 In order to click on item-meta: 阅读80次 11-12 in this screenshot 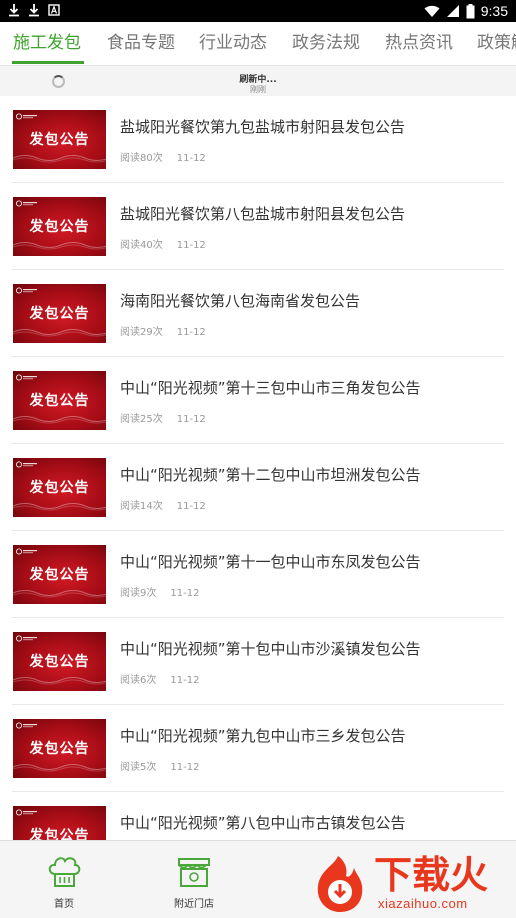, I will do `click(163, 156)`.